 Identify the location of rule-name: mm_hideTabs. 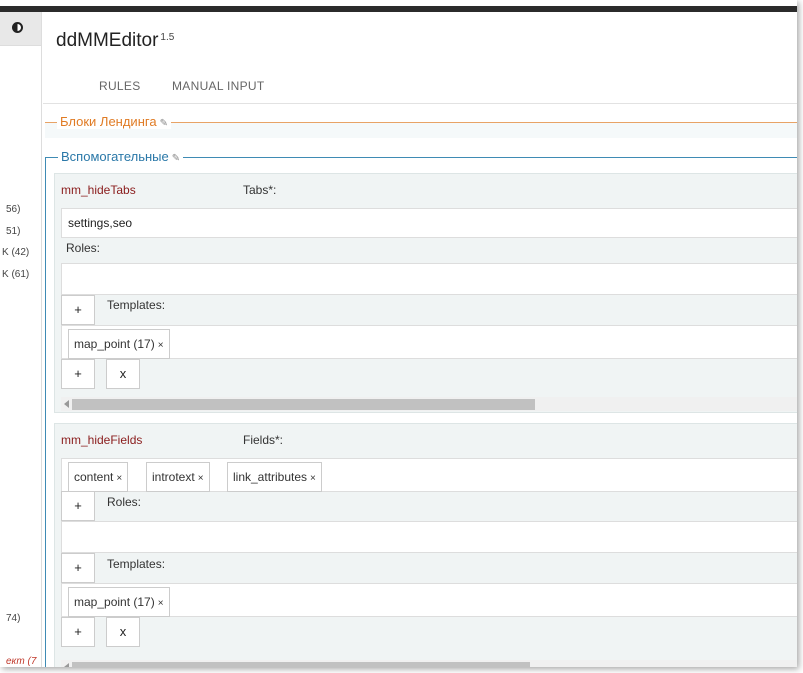
(98, 190).